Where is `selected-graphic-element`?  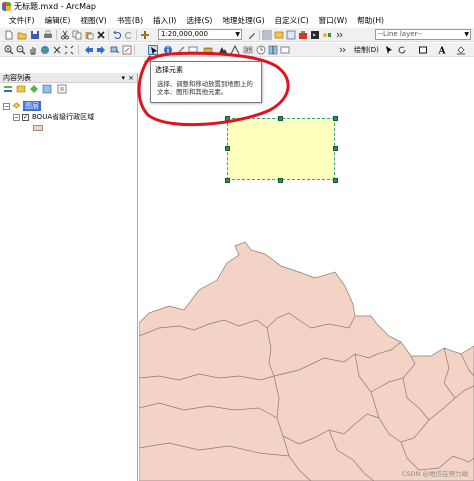
selected-graphic-element is located at coordinates (281, 149).